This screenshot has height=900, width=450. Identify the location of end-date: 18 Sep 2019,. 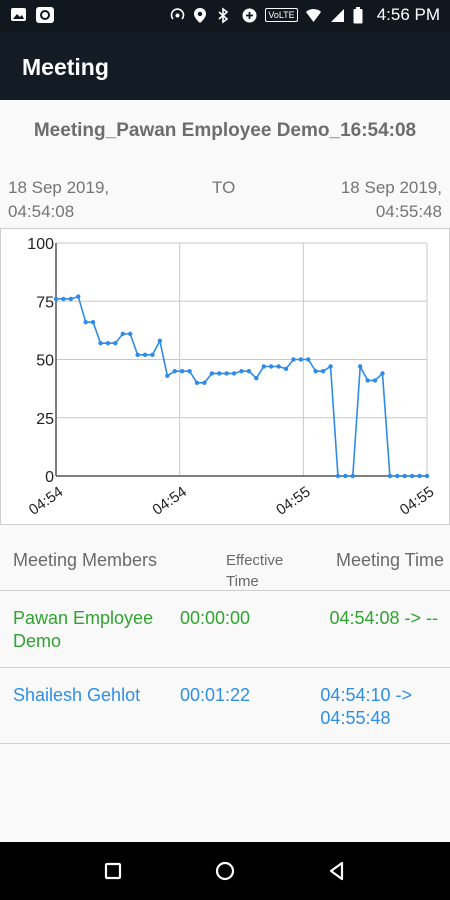
(391, 187).